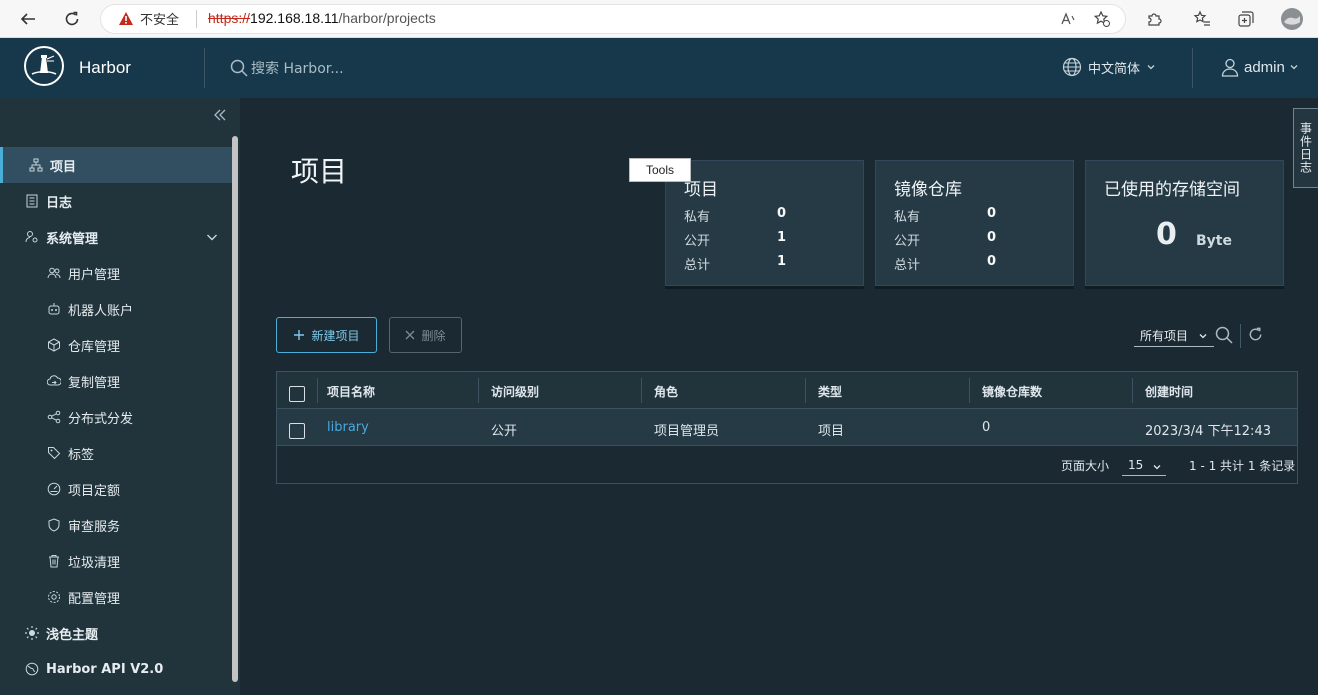  I want to click on table-row: library 公开 项目管理员 项目 0 2023/3/4 下午12:43, so click(787, 427).